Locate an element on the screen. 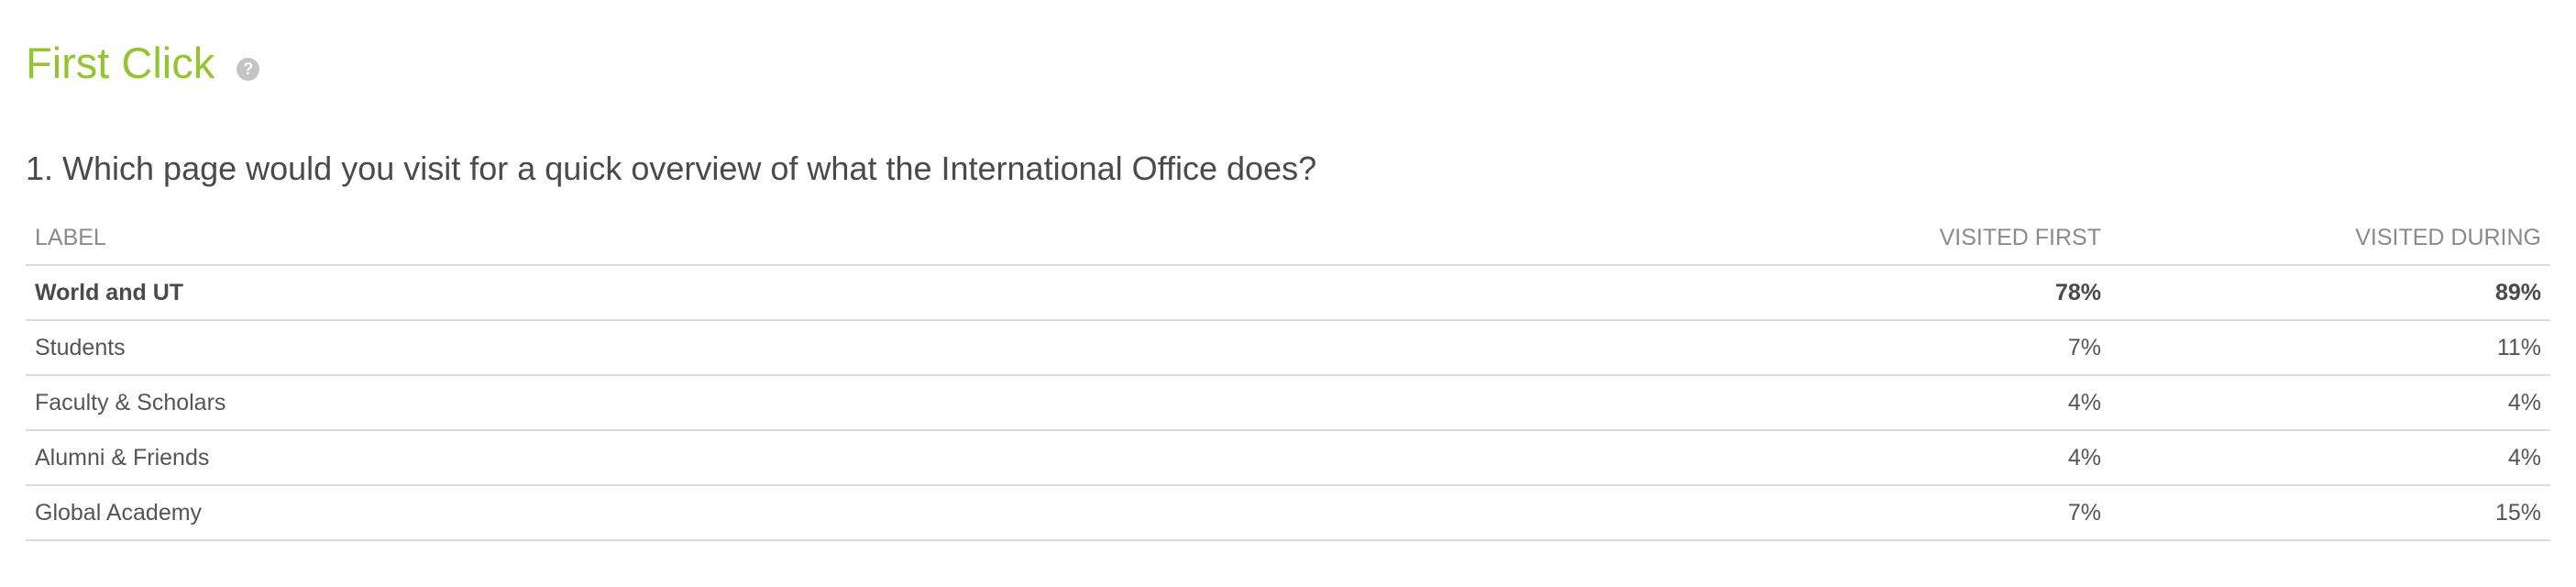 This screenshot has height=587, width=2576. table-header-row: LABEL VISITED FIRST VISITED DURING is located at coordinates (1288, 238).